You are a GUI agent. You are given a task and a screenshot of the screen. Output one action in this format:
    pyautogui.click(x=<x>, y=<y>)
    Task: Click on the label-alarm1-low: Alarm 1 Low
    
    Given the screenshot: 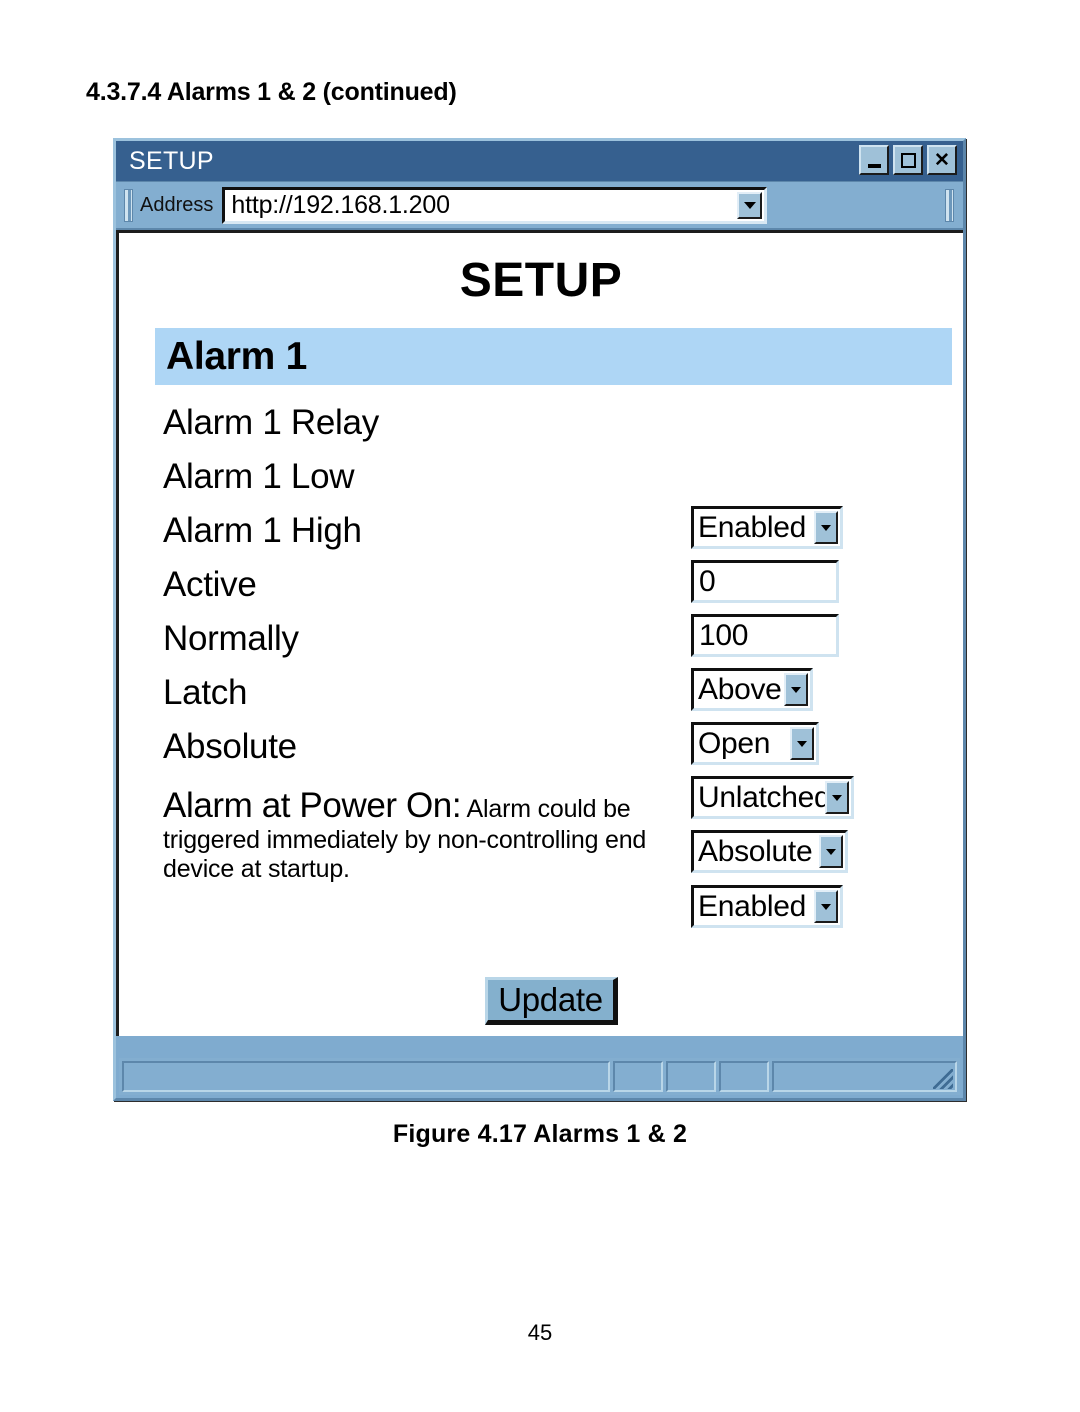 What is the action you would take?
    pyautogui.click(x=259, y=476)
    